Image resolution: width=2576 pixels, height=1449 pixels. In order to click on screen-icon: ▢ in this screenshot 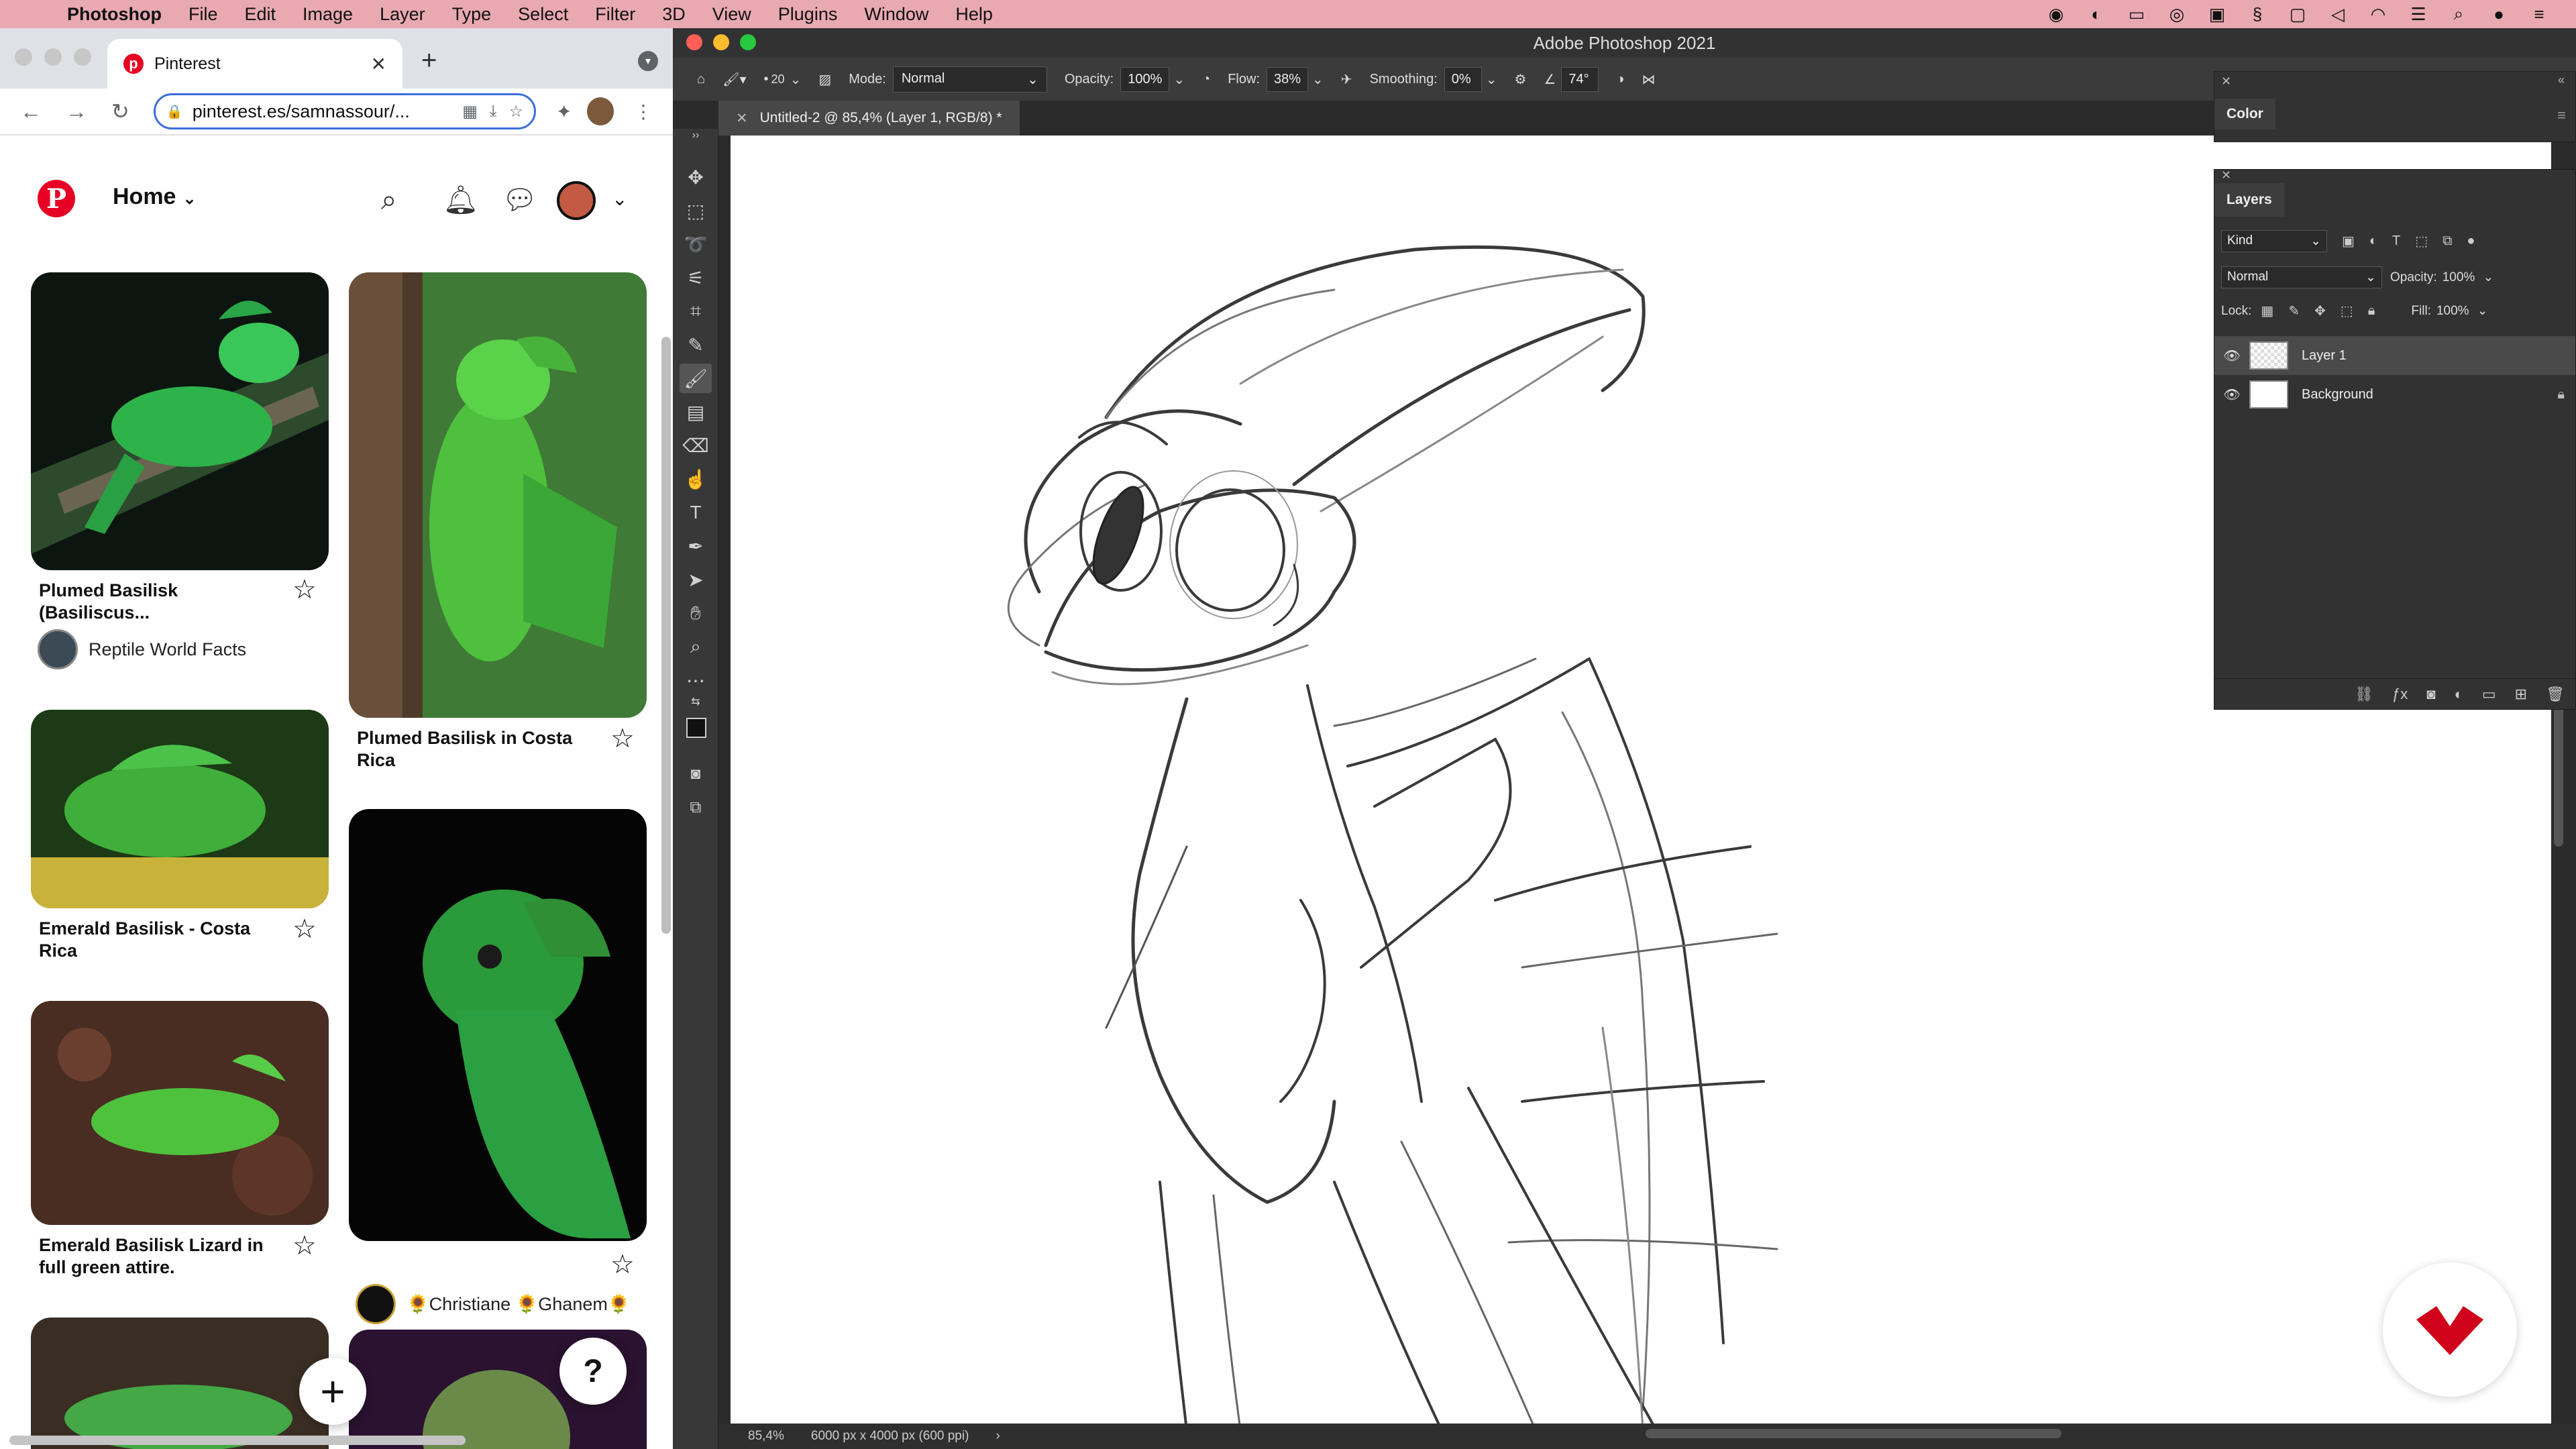, I will do `click(2298, 14)`.